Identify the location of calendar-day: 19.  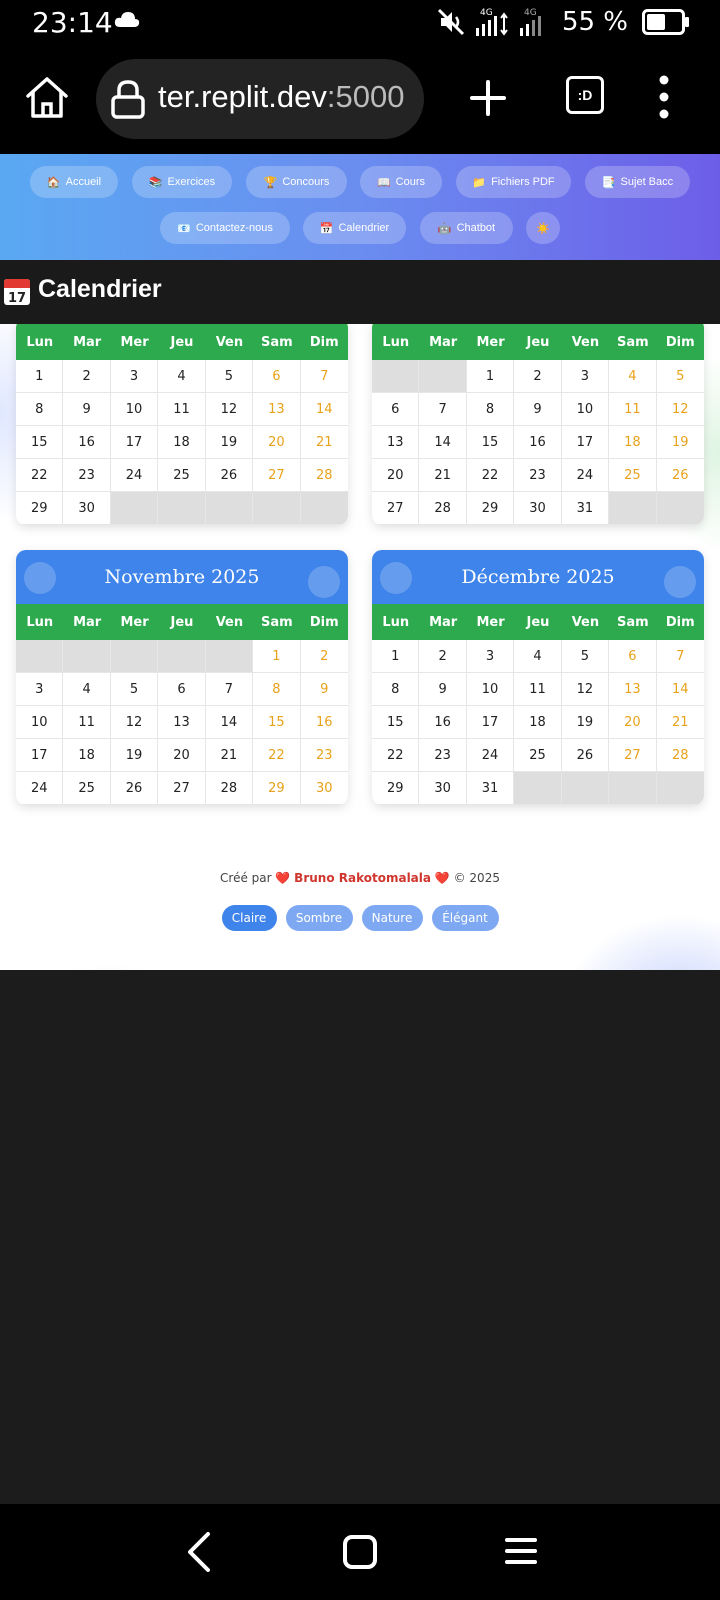
(585, 722).